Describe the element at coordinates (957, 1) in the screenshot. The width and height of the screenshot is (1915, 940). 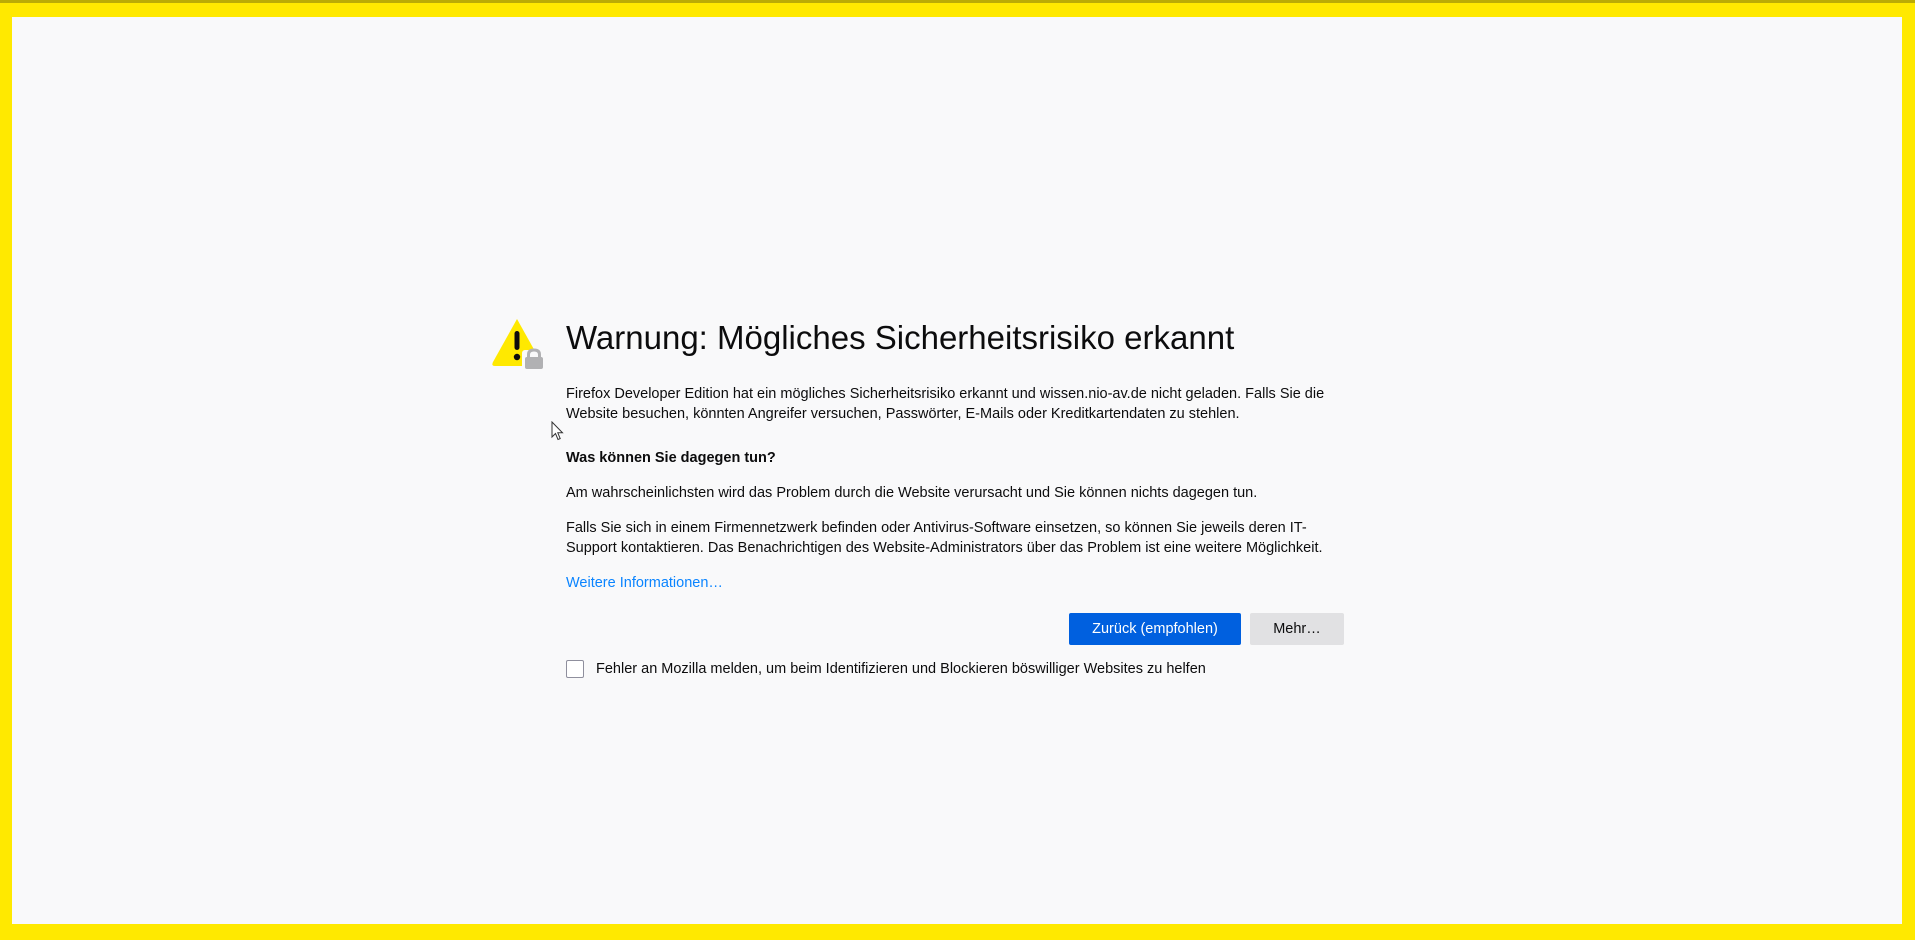
I see `frame-top-edge` at that location.